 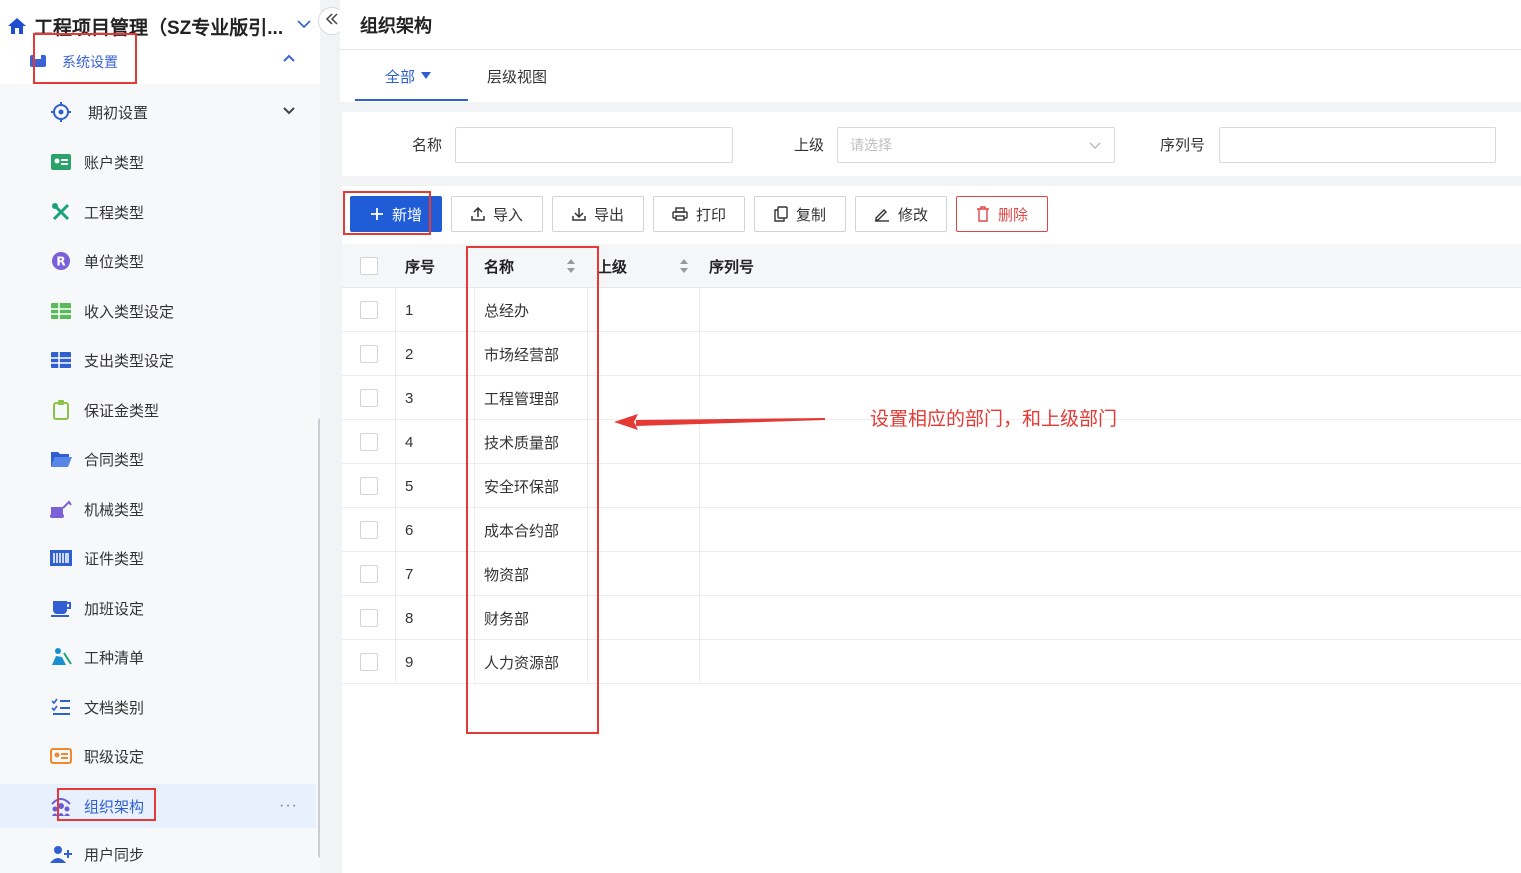 I want to click on sidebar-item-label: 支出类型设定, so click(x=129, y=361).